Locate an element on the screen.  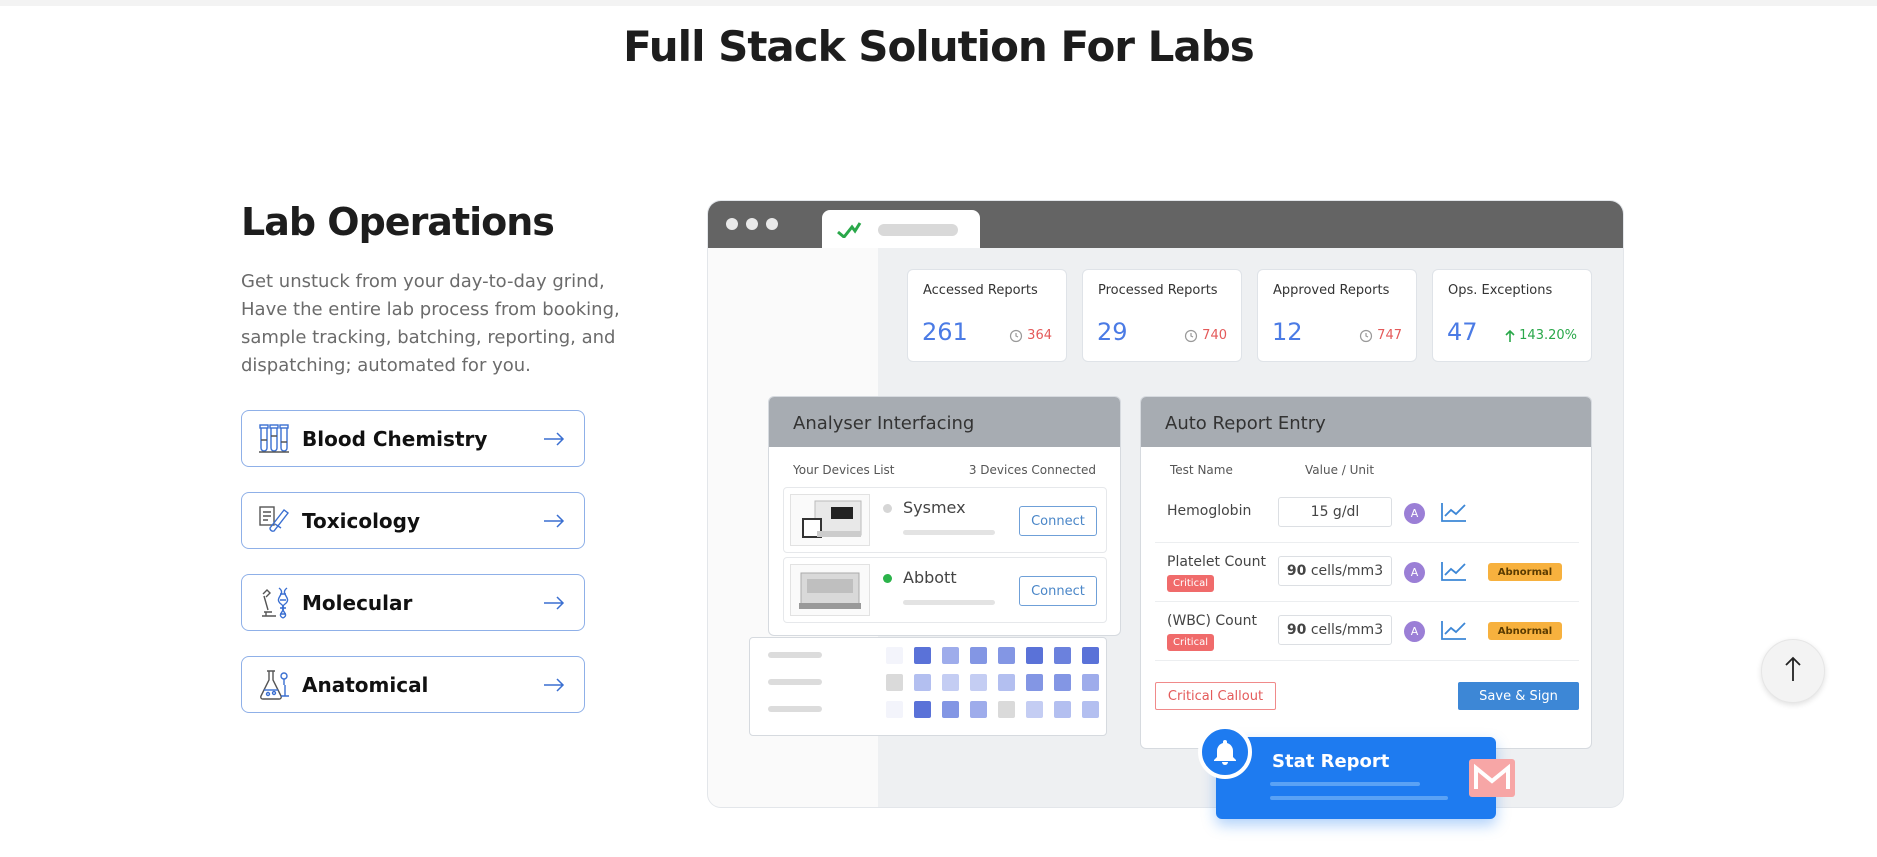
kpi-sub: 740 is located at coordinates (1205, 335).